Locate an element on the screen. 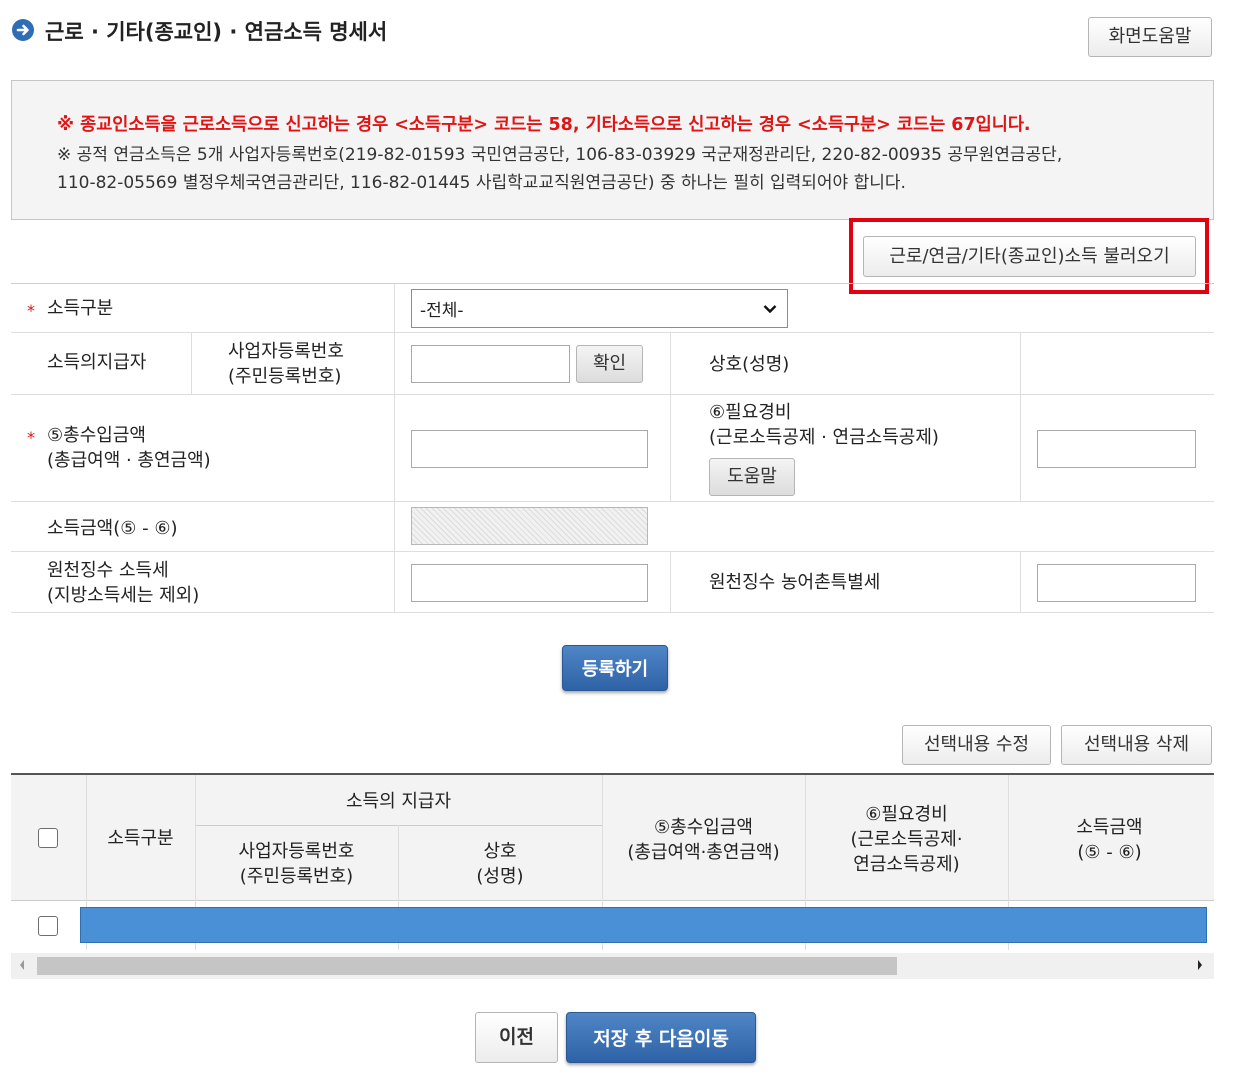  income-type-value: -전체- is located at coordinates (442, 311).